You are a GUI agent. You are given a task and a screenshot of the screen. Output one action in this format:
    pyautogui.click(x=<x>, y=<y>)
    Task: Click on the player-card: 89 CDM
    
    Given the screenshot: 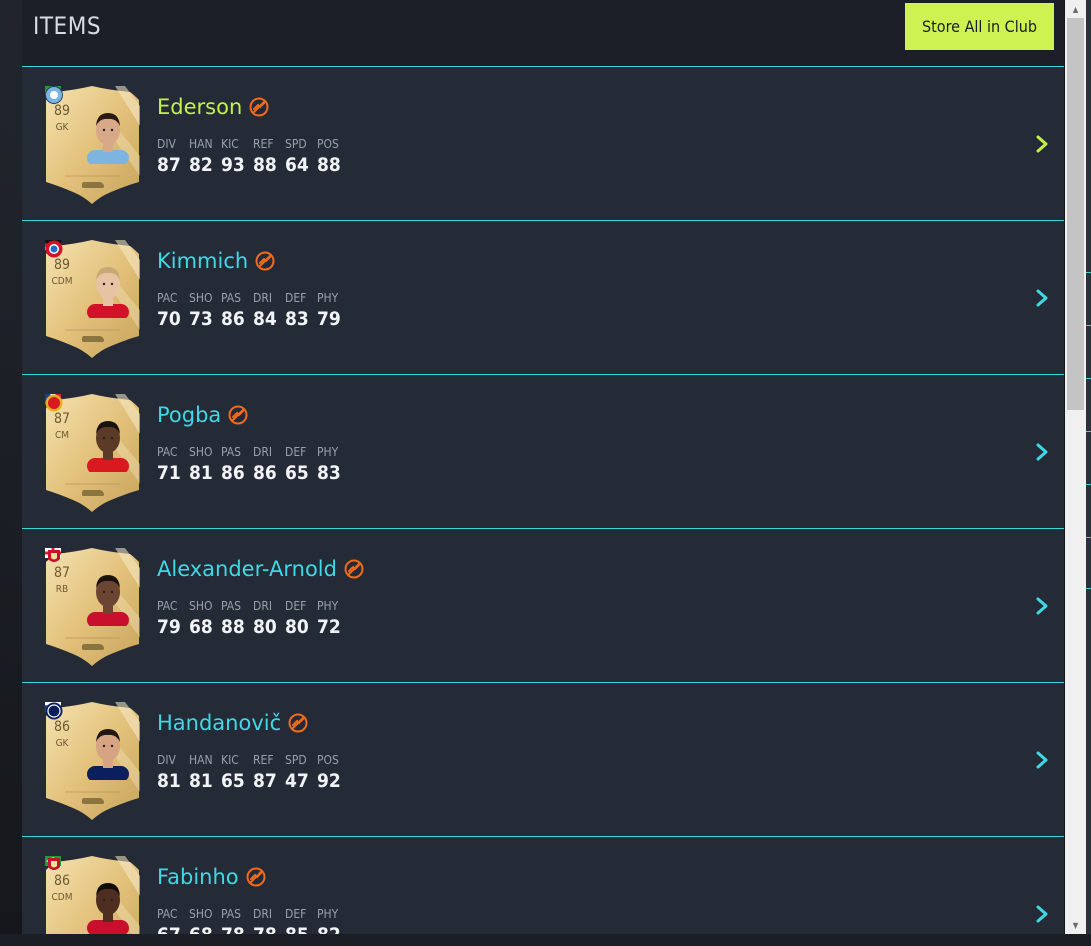 What is the action you would take?
    pyautogui.click(x=92, y=299)
    